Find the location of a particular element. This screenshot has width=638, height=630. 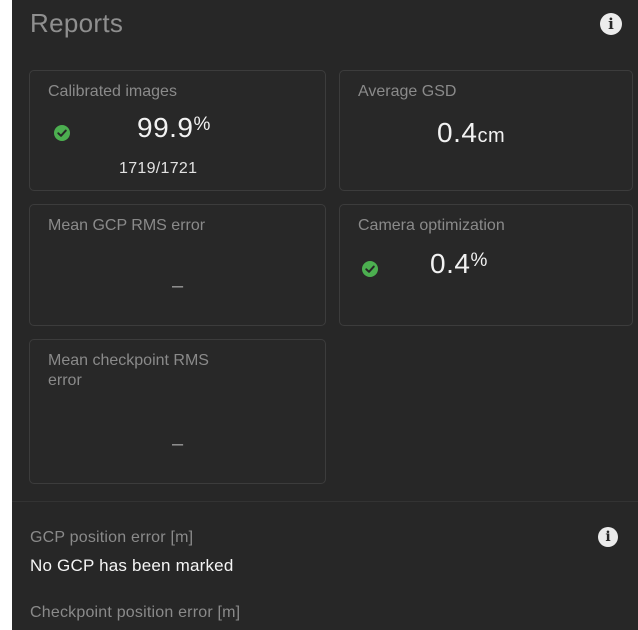

calibrated-images-value: 99.9% is located at coordinates (174, 128).